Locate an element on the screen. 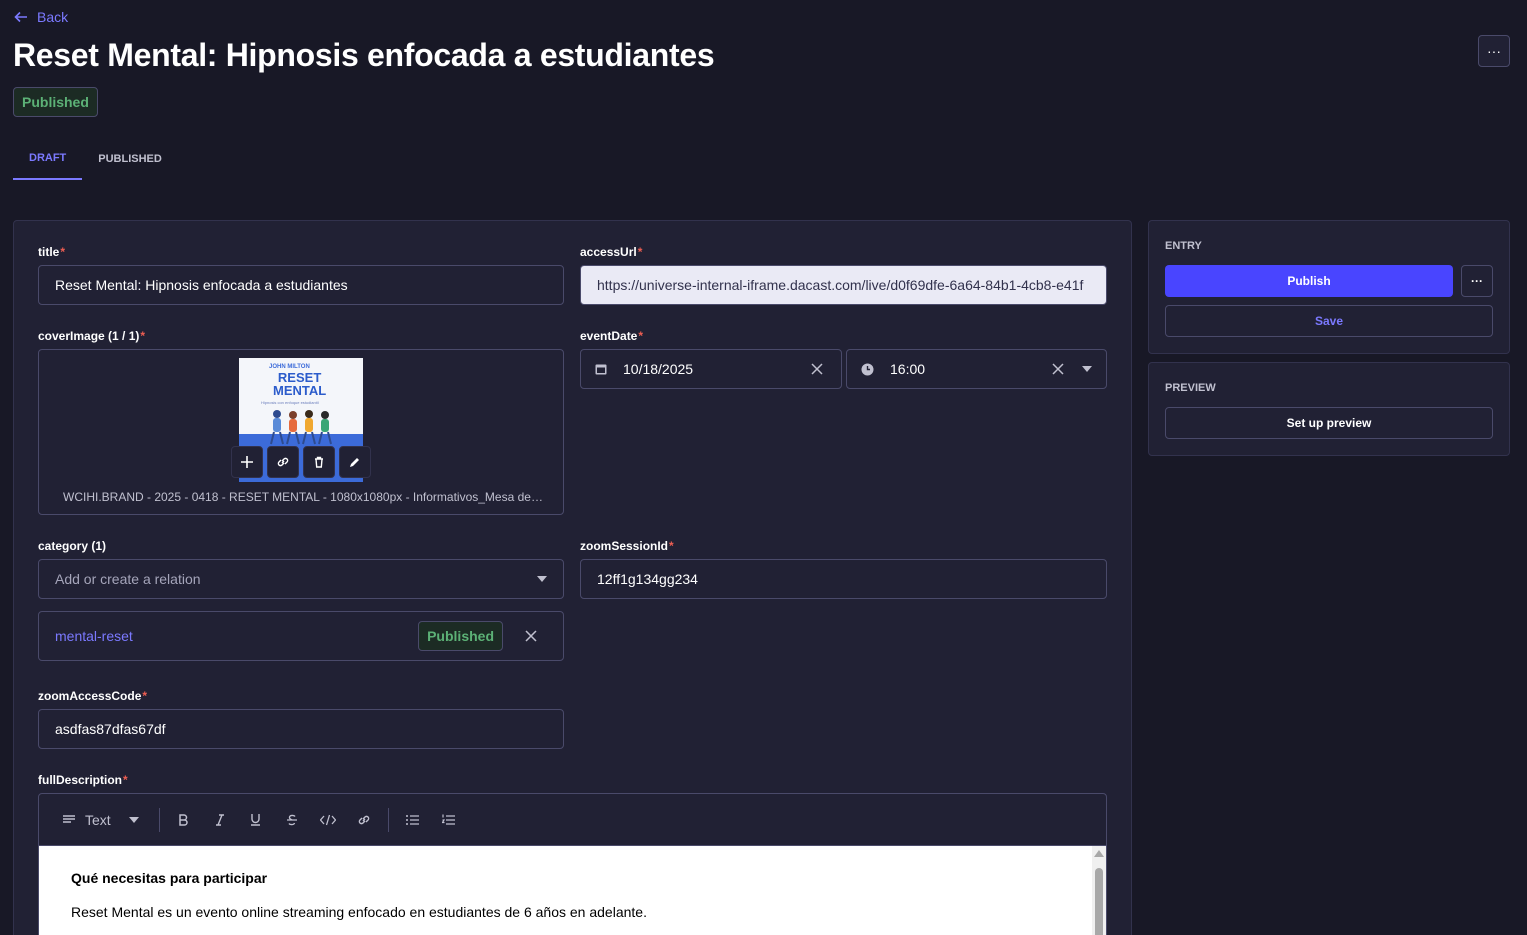  event-date-value: 10/18/2025 is located at coordinates (658, 369).